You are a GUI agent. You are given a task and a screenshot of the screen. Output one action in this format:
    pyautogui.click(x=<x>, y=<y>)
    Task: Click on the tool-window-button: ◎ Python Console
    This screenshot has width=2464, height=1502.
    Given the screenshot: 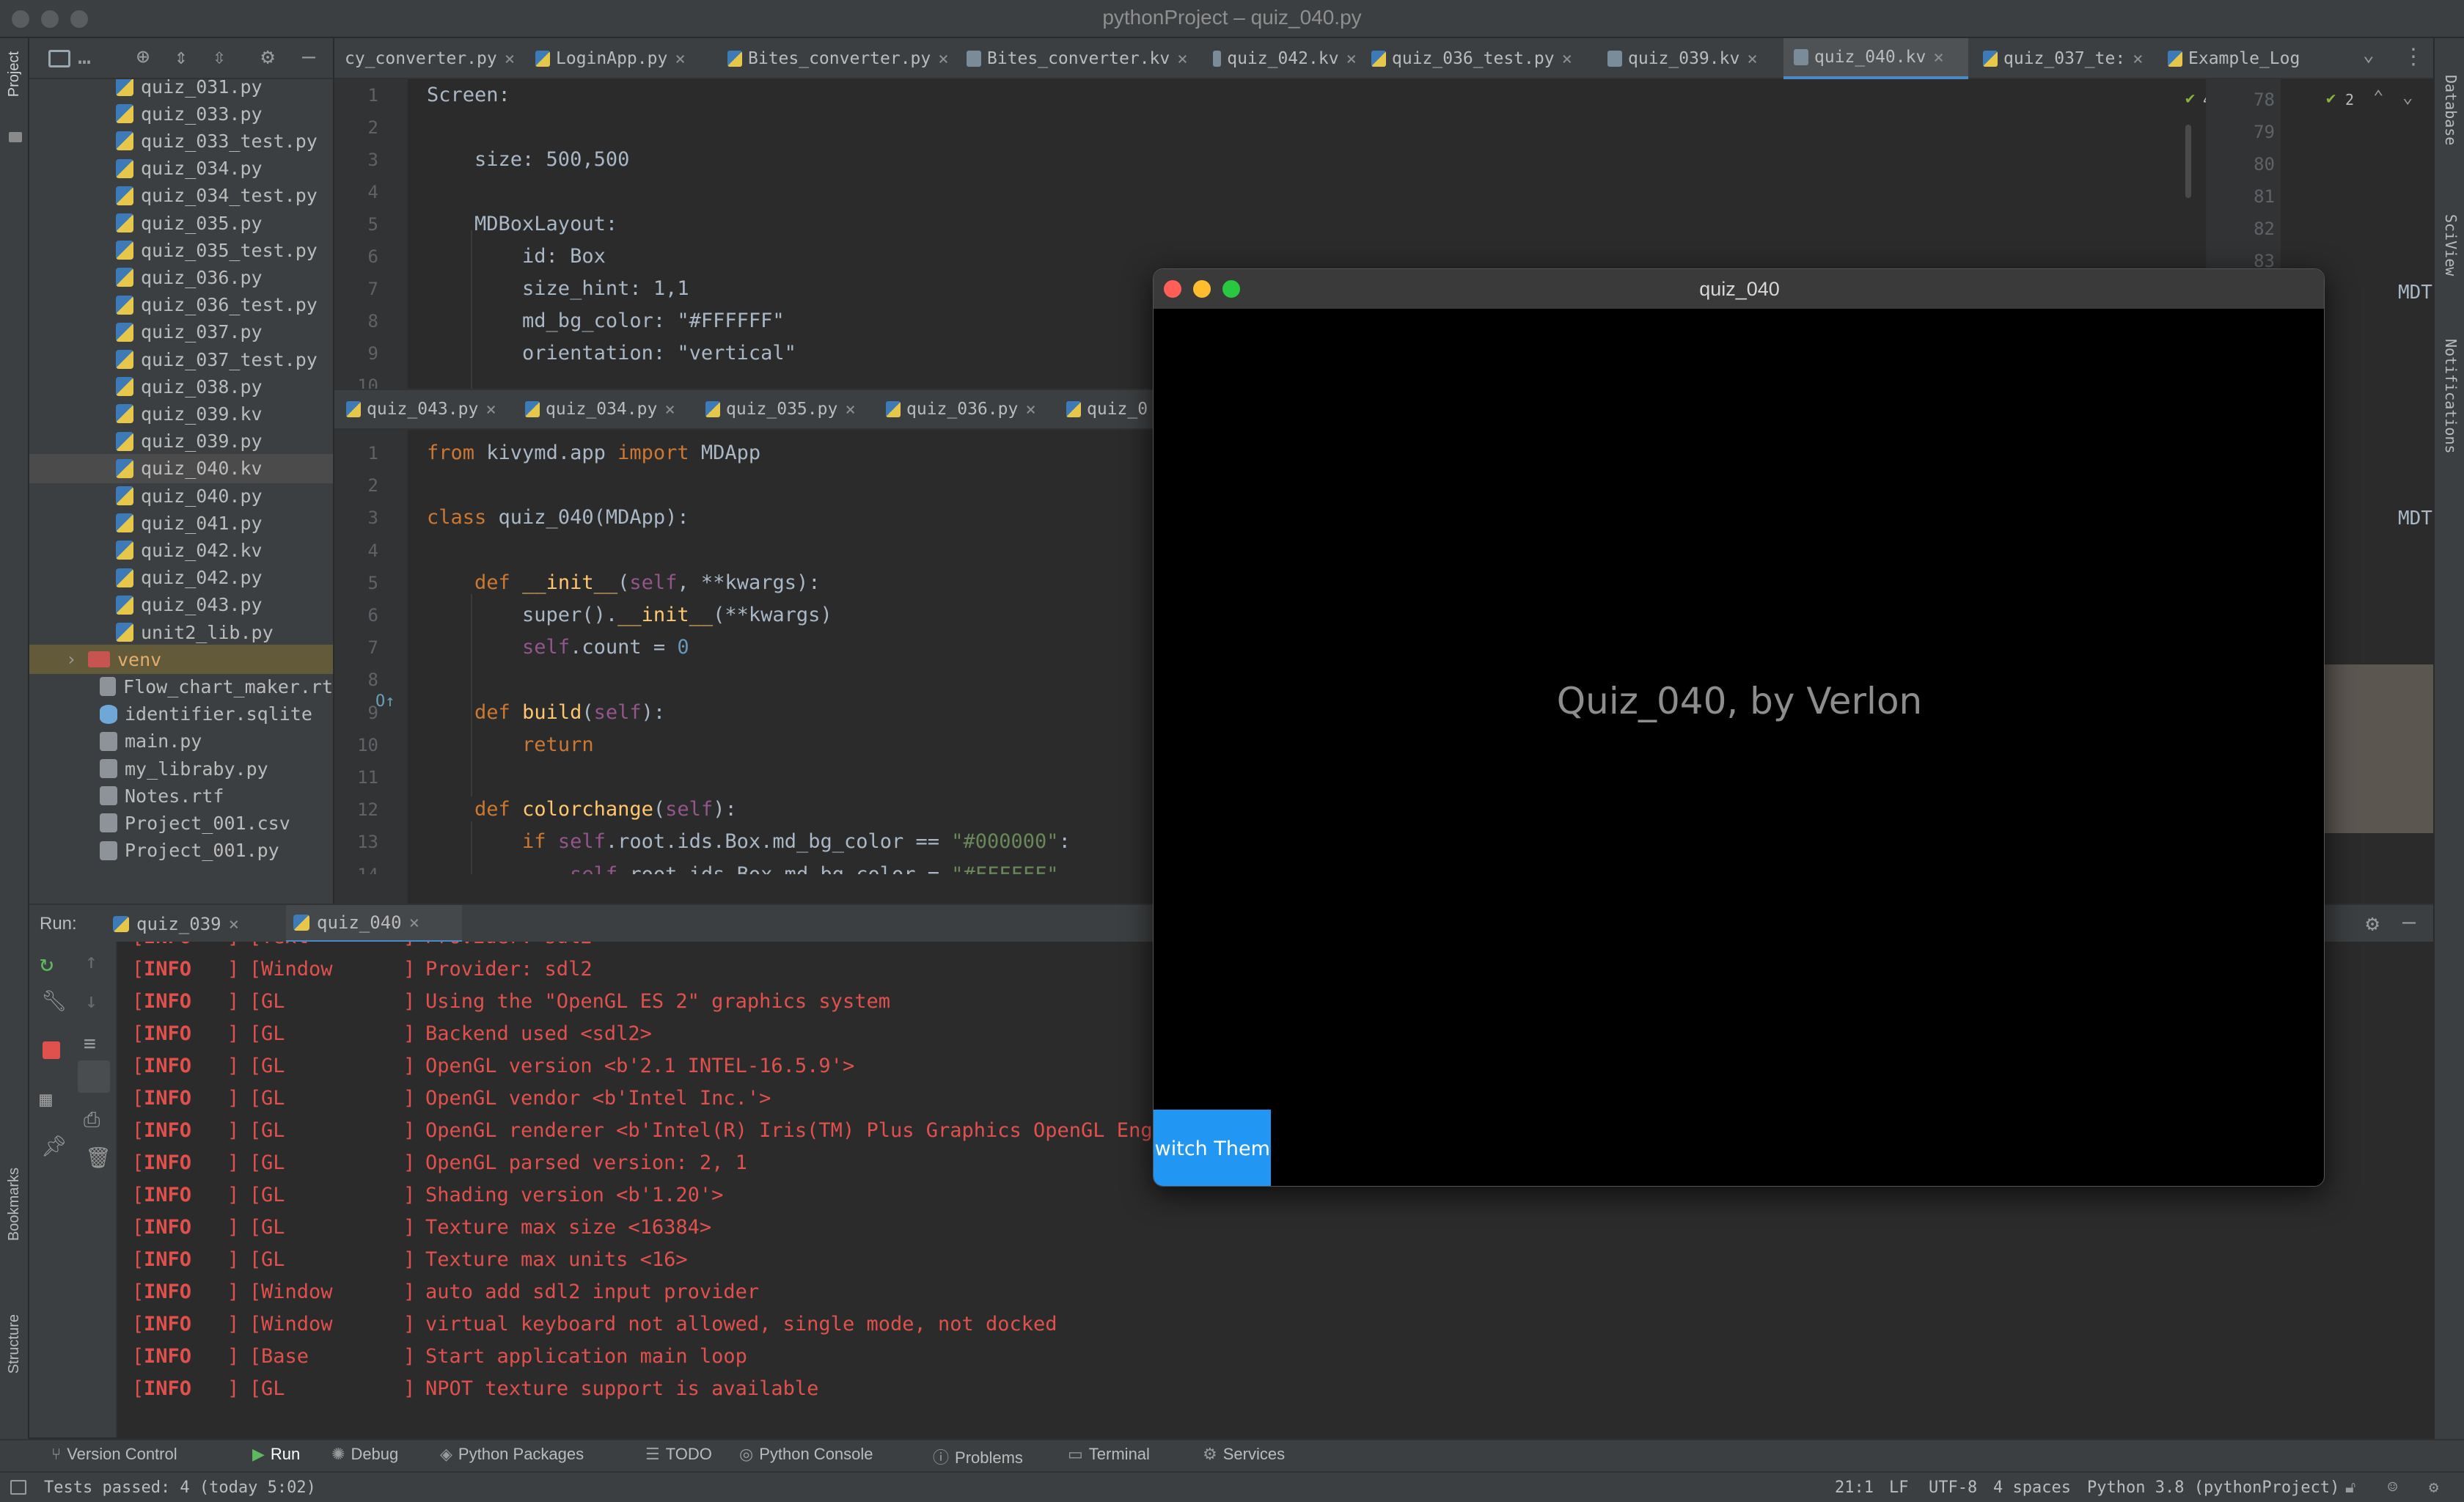 What is the action you would take?
    pyautogui.click(x=806, y=1454)
    